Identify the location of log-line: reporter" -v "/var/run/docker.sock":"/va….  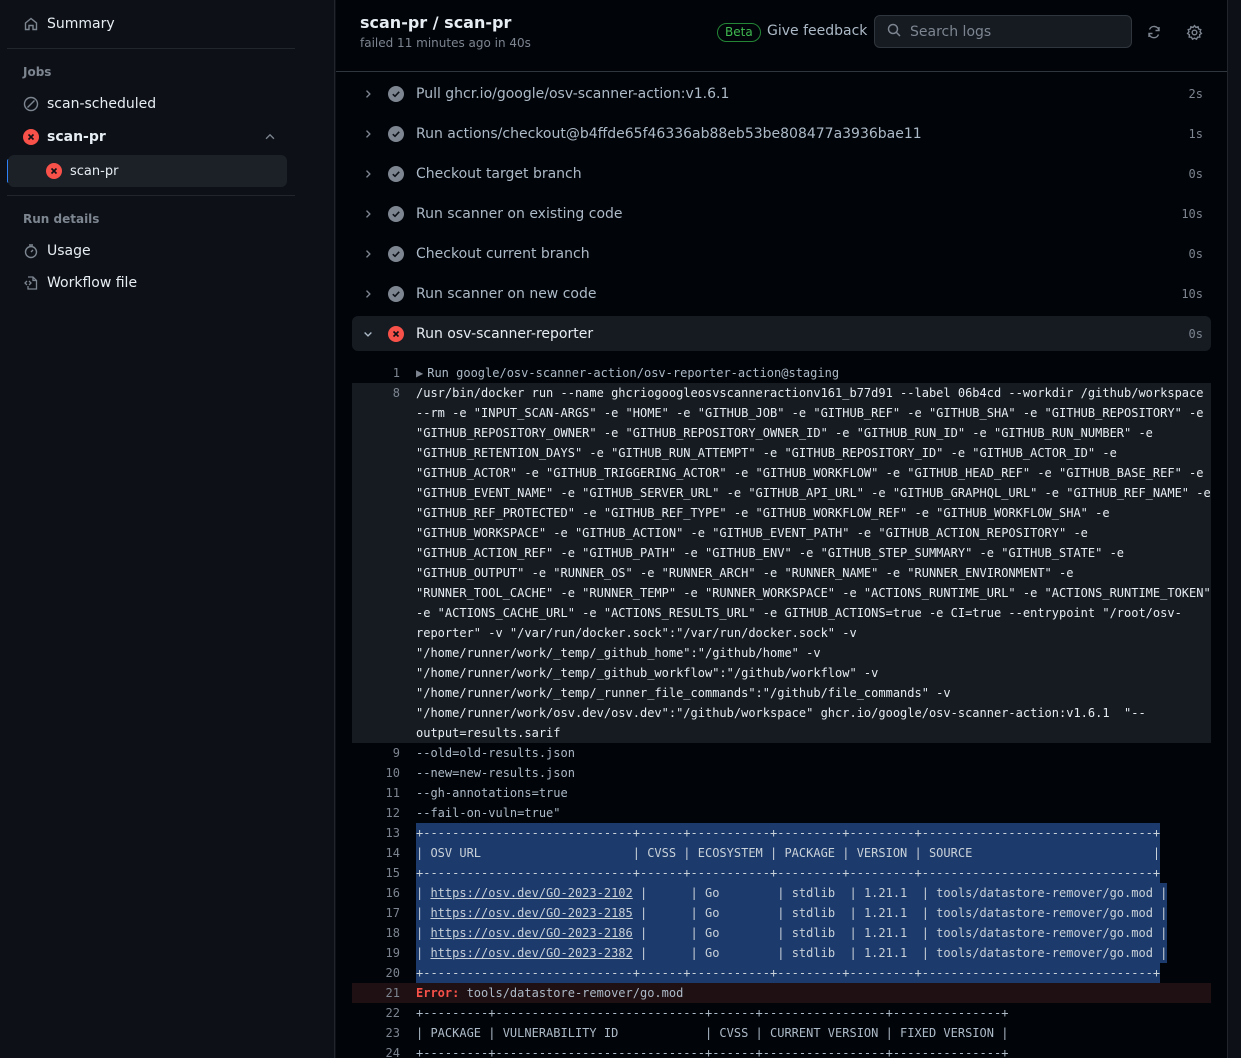
(781, 633).